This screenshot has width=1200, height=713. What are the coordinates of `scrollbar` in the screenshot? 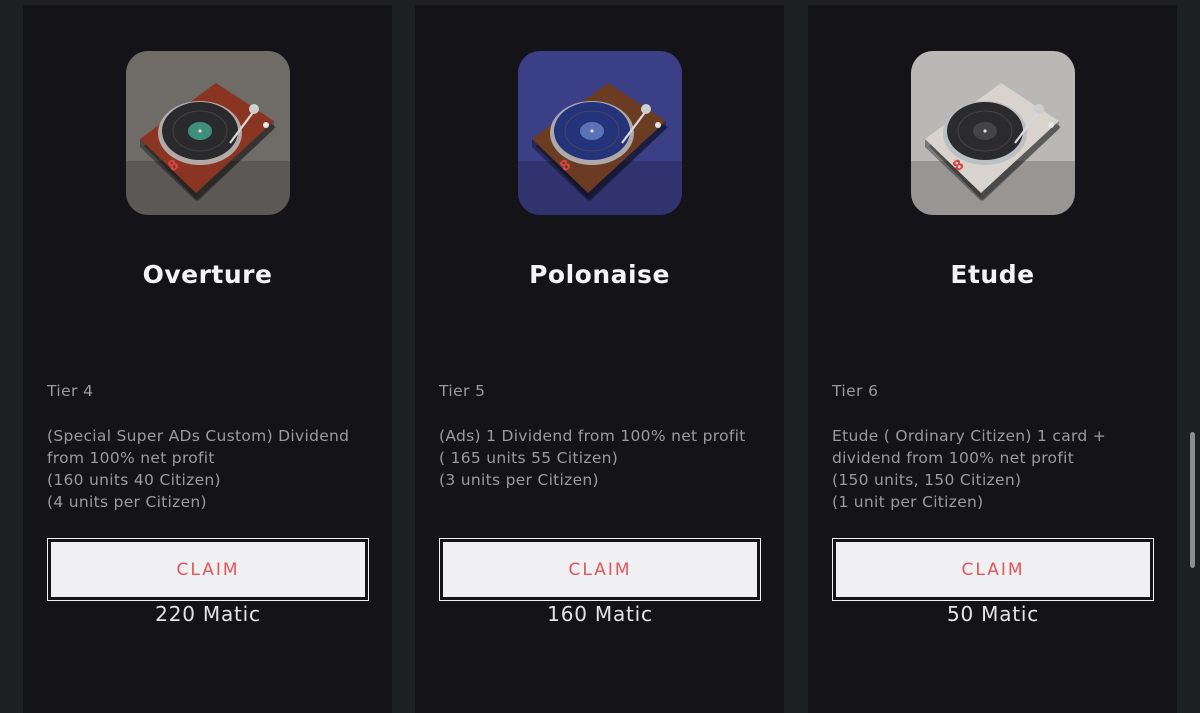 It's located at (1193, 356).